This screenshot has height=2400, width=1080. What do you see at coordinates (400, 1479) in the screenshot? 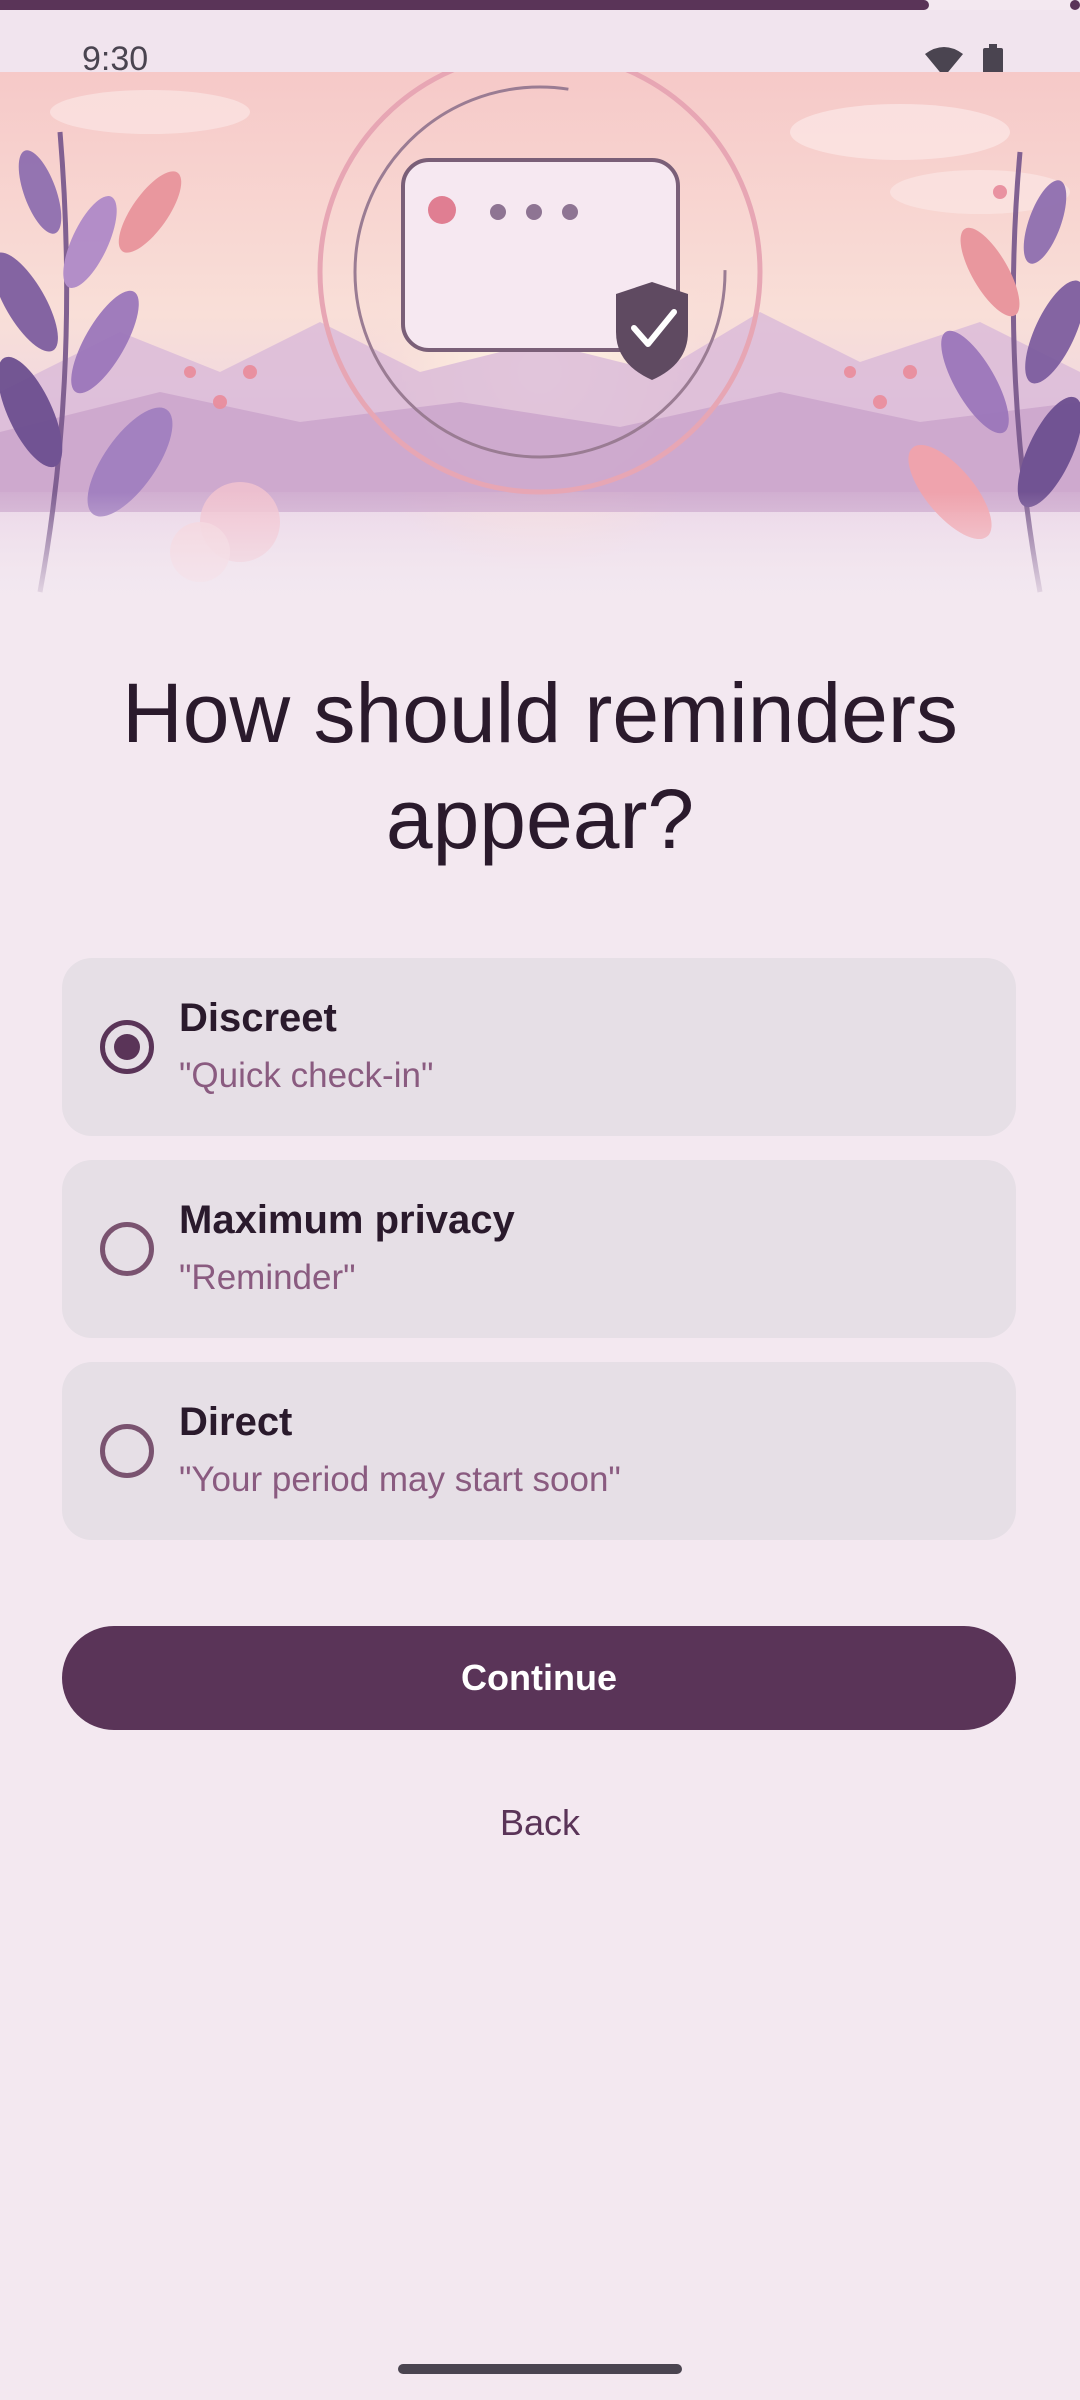
I see `option-example: "Your period may start soon"` at bounding box center [400, 1479].